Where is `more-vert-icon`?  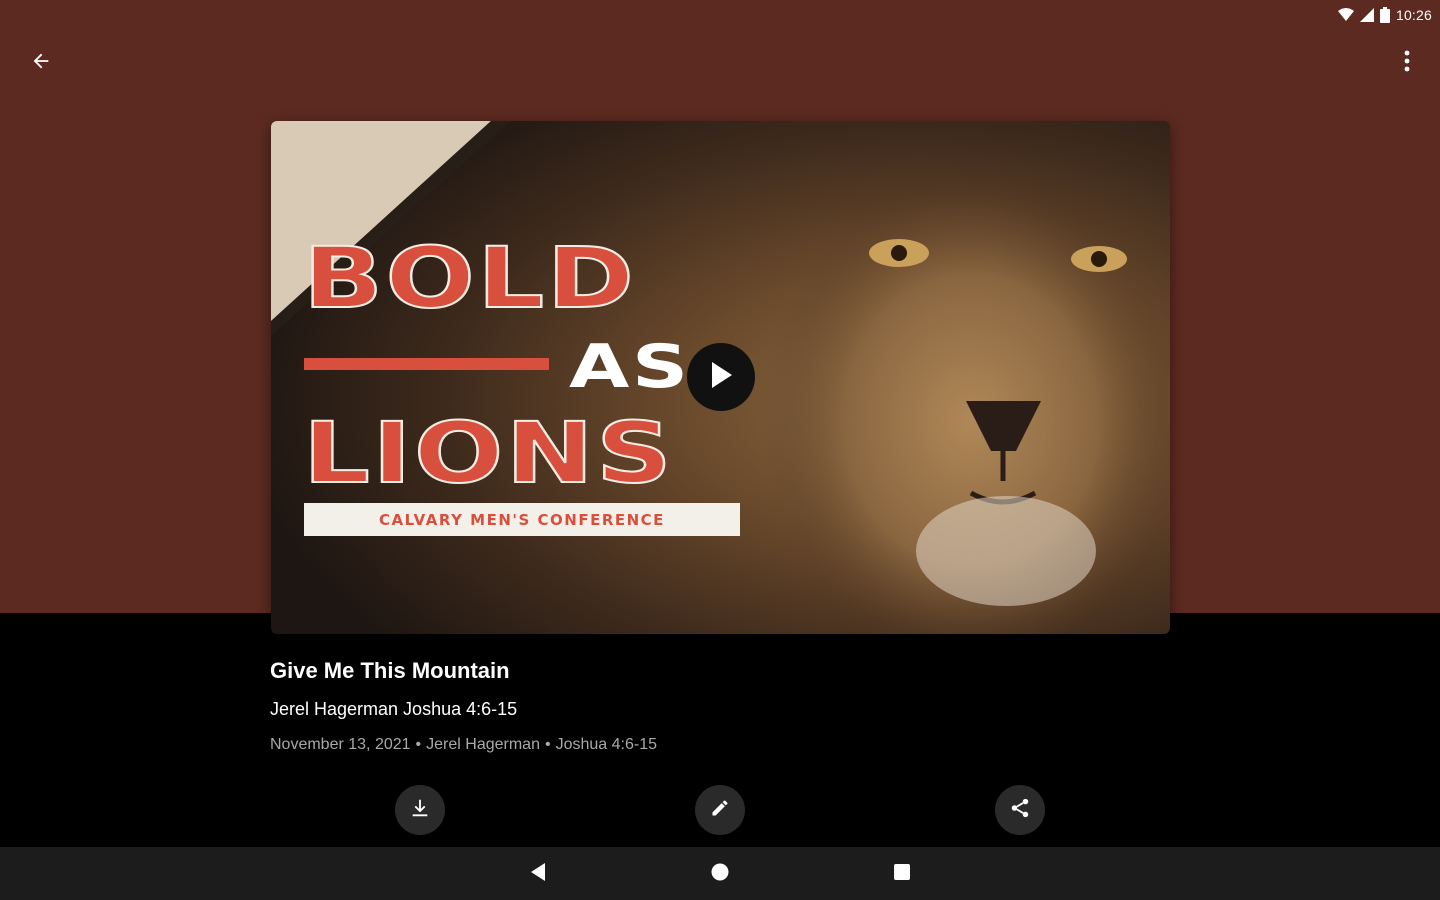
more-vert-icon is located at coordinates (1407, 63).